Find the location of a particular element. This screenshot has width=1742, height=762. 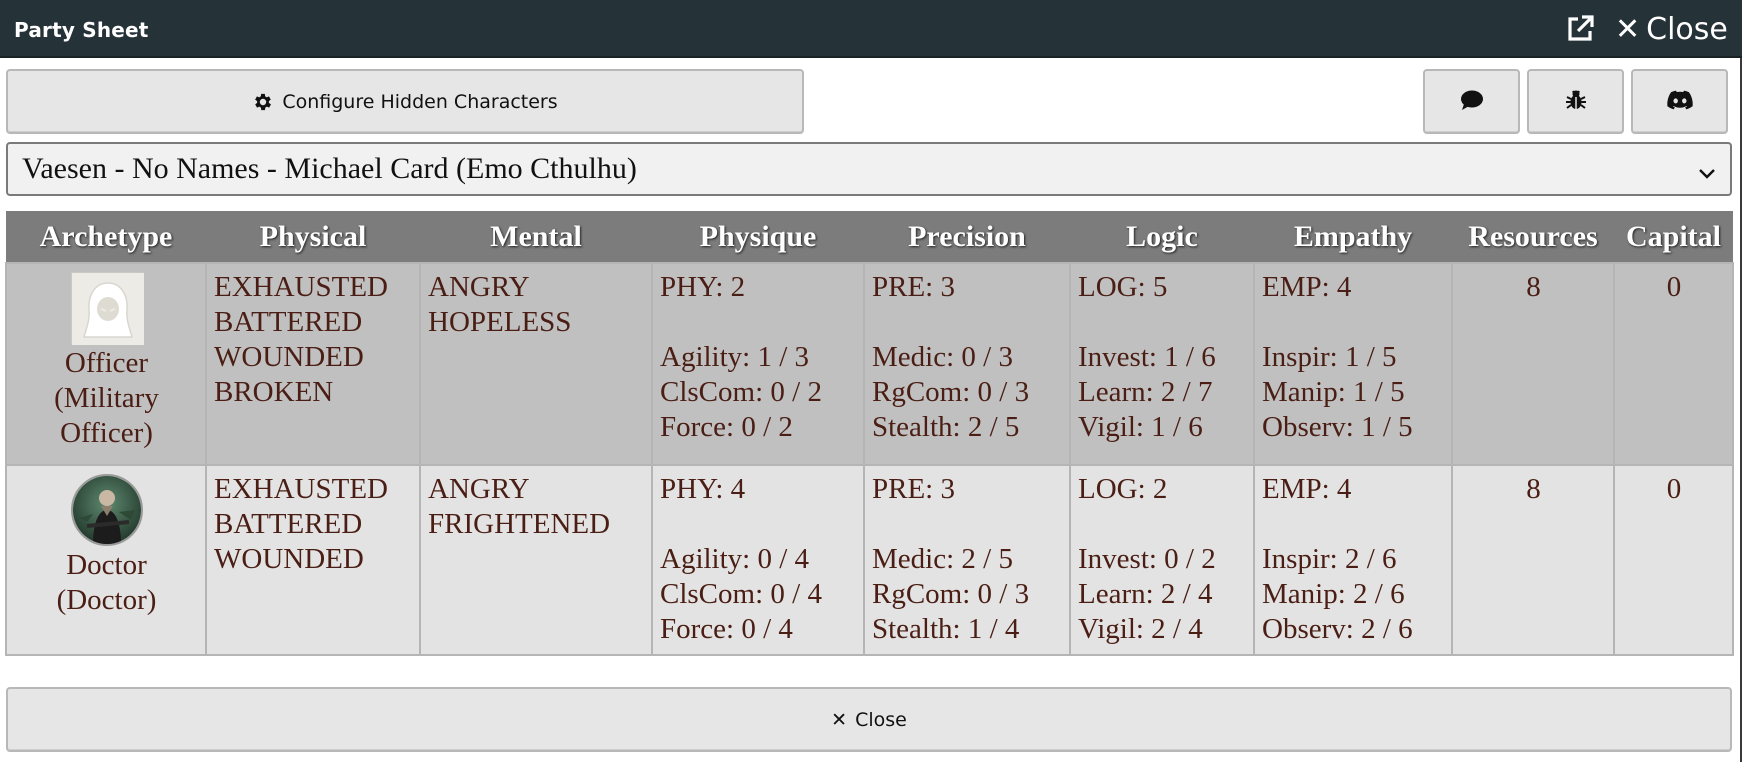

window-close-button: ✕ Close is located at coordinates (1671, 29).